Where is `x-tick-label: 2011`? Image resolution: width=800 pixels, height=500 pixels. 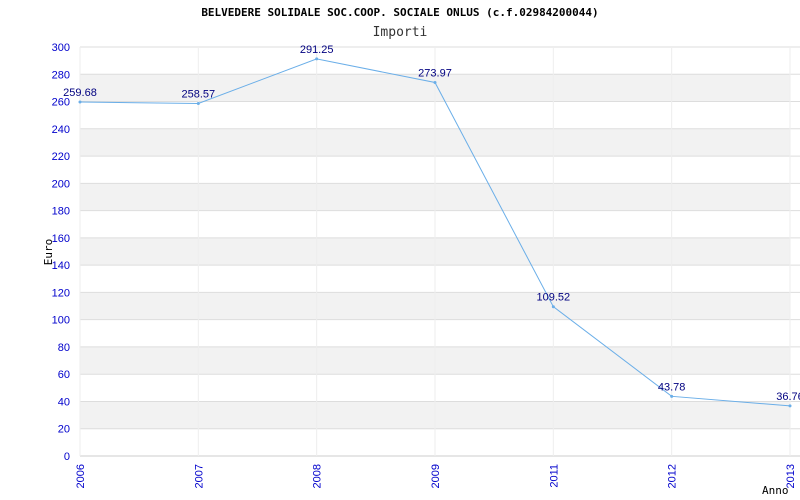
x-tick-label: 2011 is located at coordinates (554, 476).